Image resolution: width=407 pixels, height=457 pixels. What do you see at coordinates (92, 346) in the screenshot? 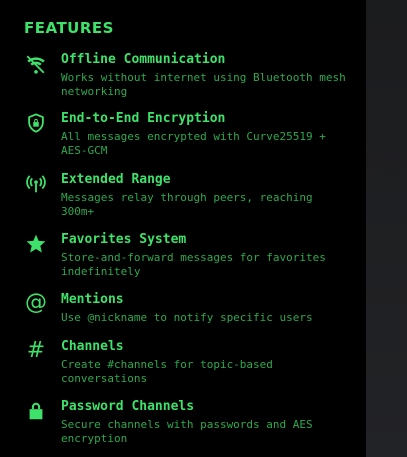
I see `feature-title: Channels` at bounding box center [92, 346].